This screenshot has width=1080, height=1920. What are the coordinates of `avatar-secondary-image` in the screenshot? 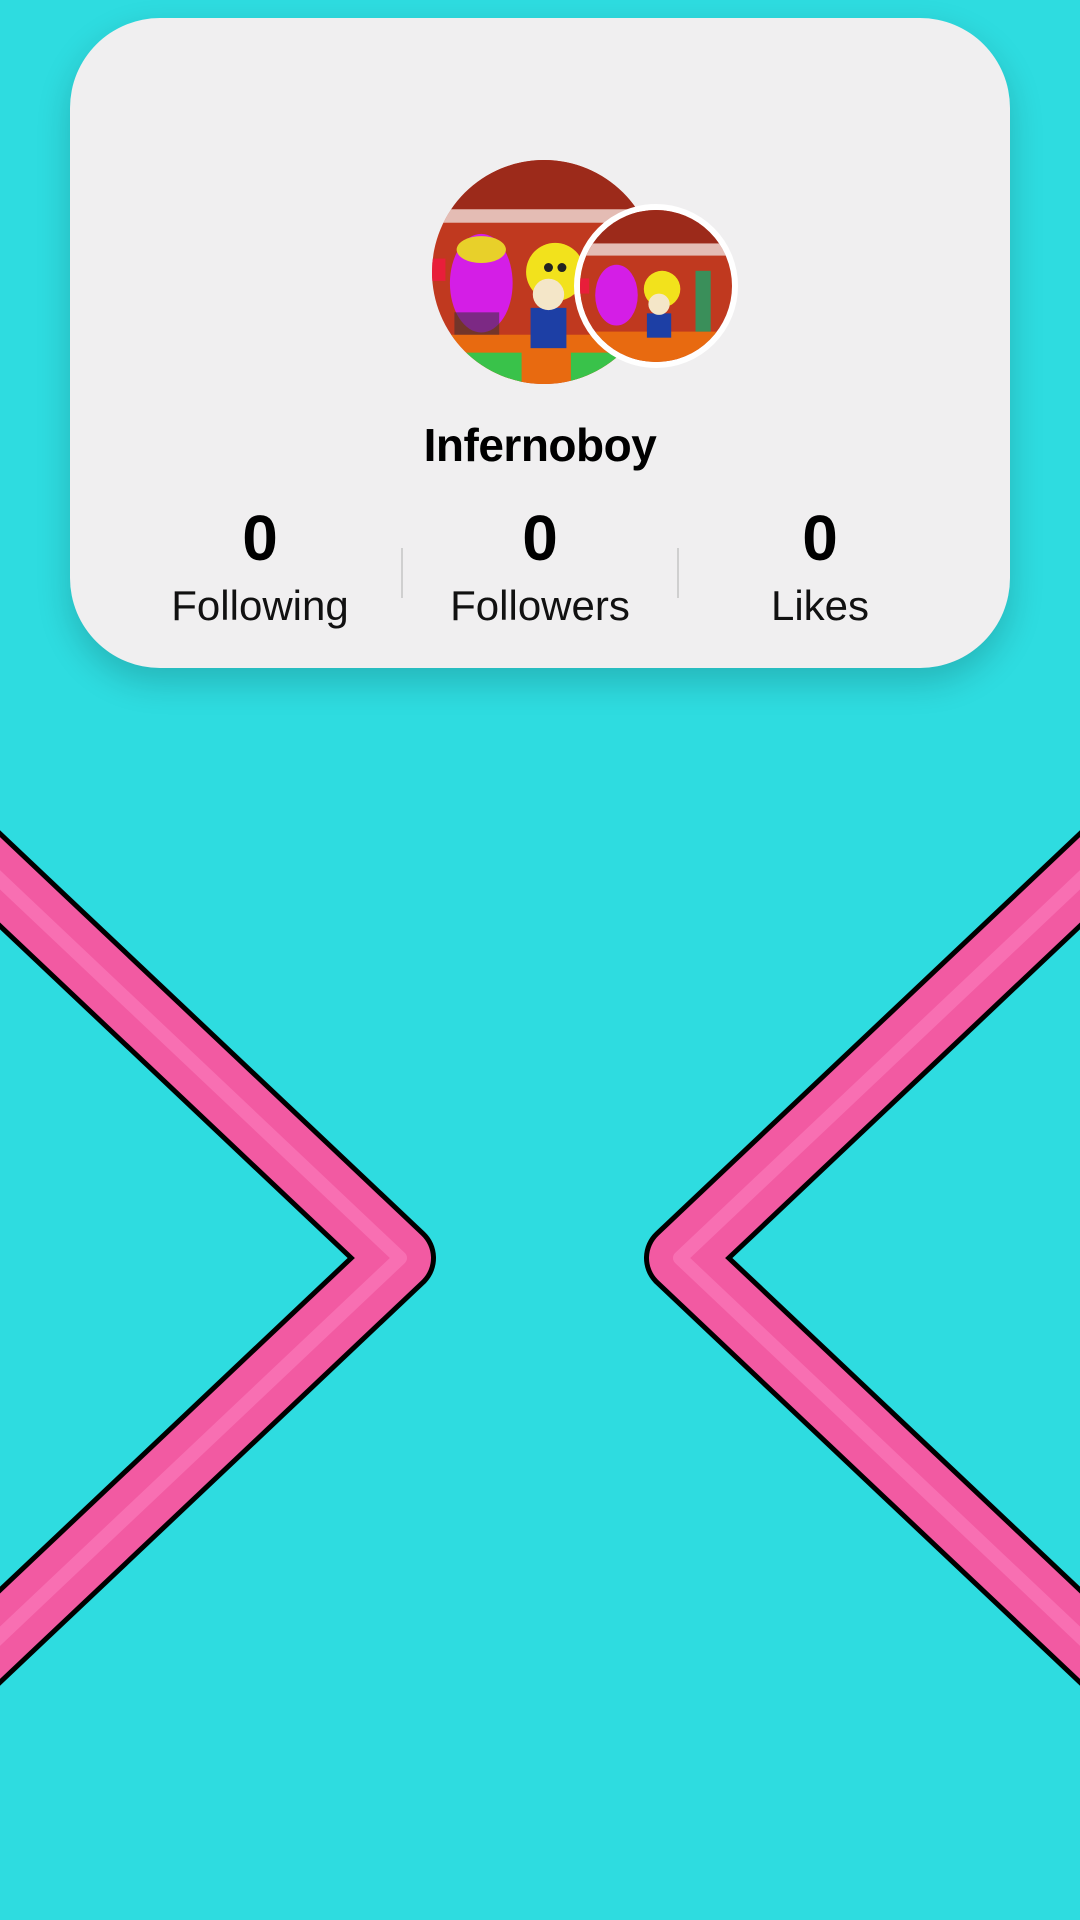 It's located at (656, 286).